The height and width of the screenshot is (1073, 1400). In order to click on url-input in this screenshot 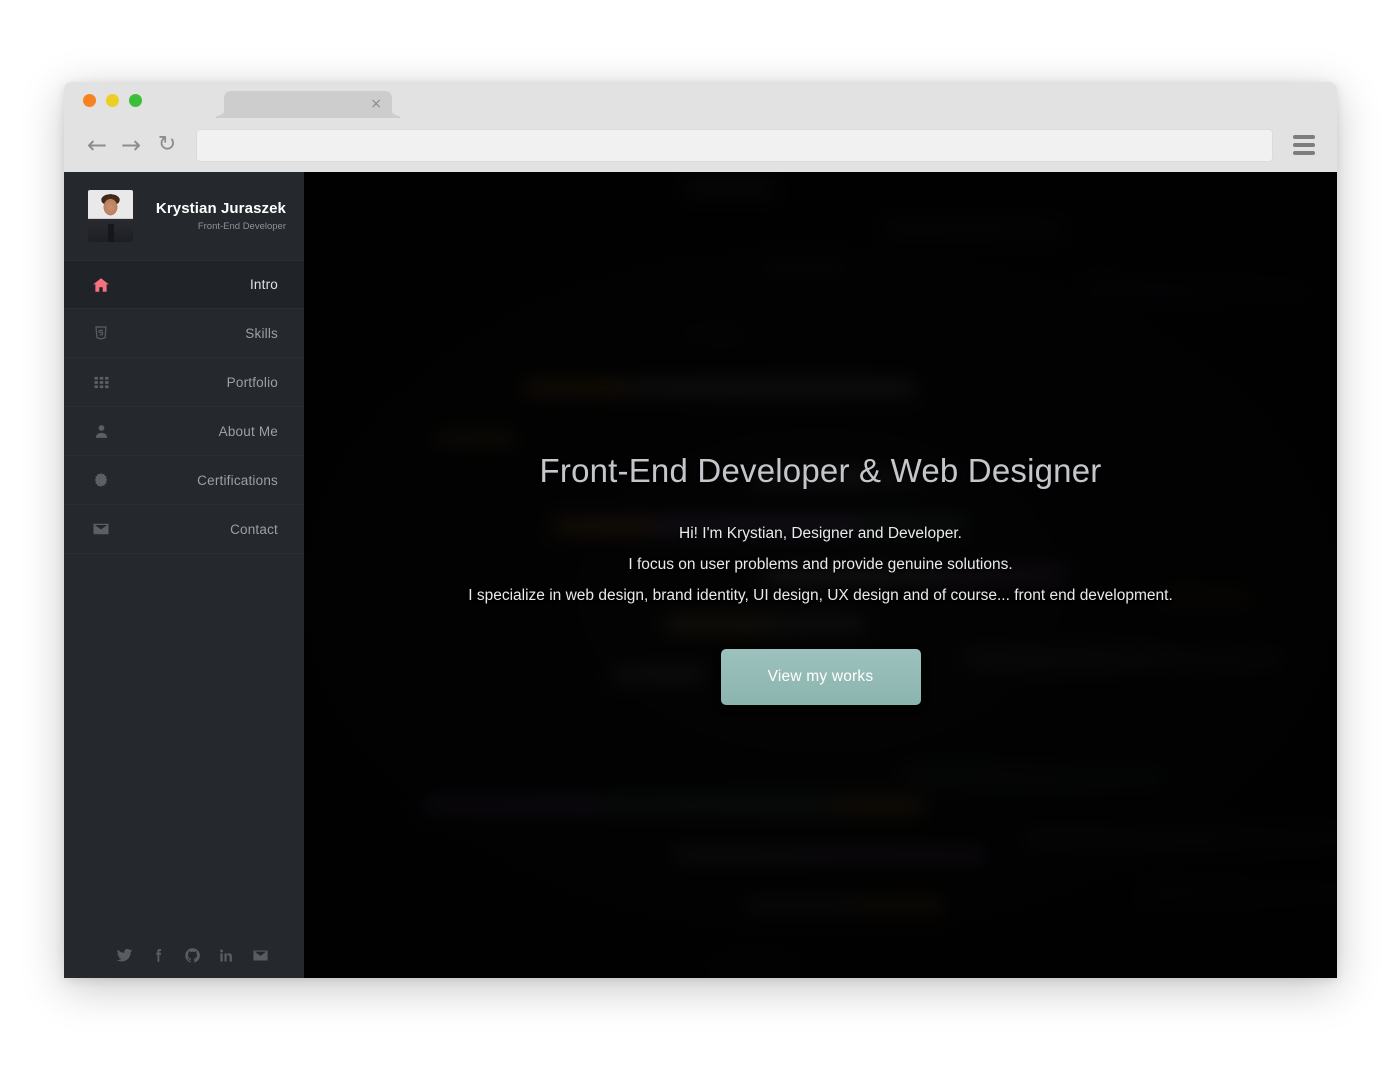, I will do `click(734, 145)`.